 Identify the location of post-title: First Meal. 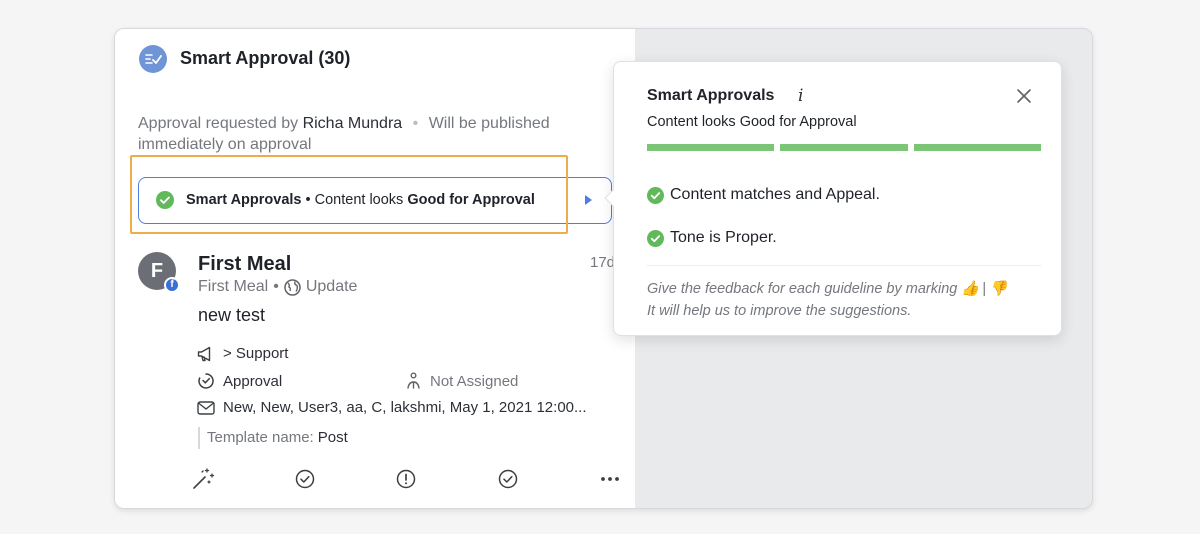
(244, 264).